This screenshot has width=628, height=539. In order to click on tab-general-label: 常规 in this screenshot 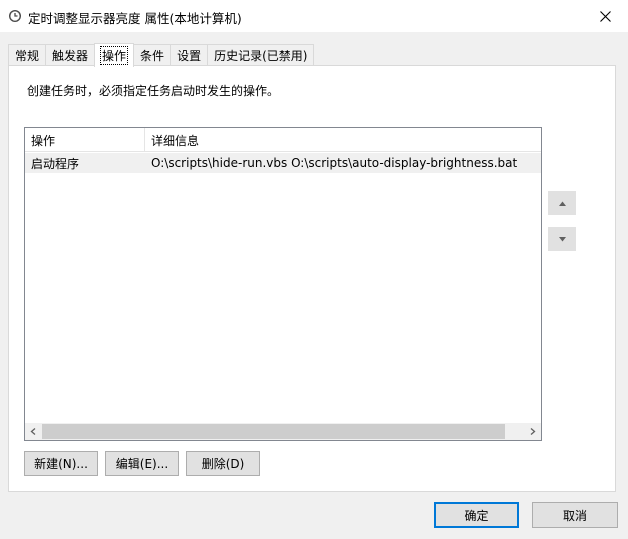, I will do `click(27, 56)`.